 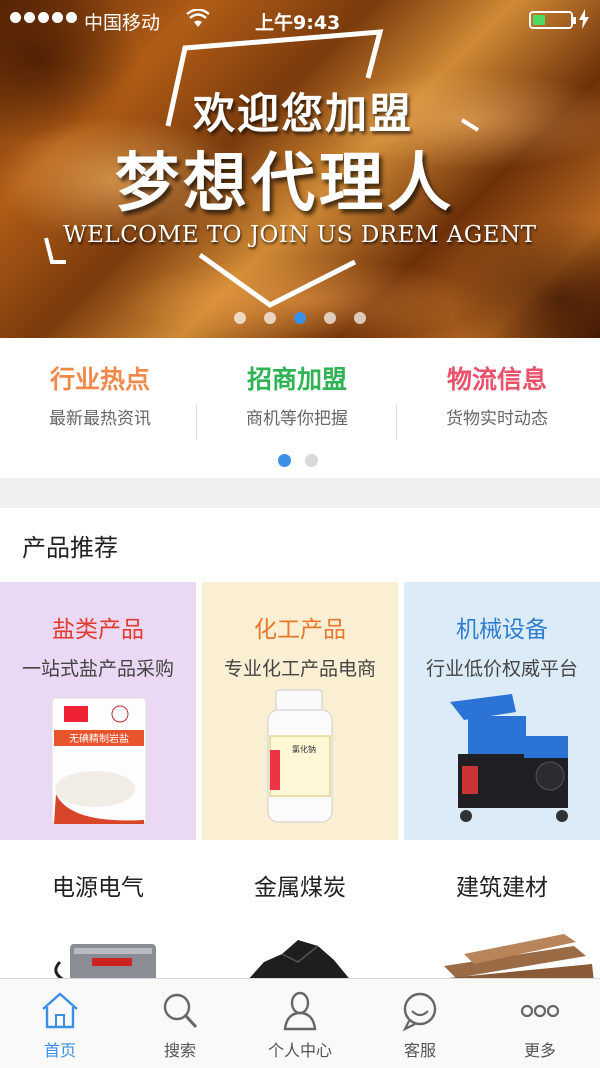 What do you see at coordinates (59, 1050) in the screenshot?
I see `tab-label: 首页` at bounding box center [59, 1050].